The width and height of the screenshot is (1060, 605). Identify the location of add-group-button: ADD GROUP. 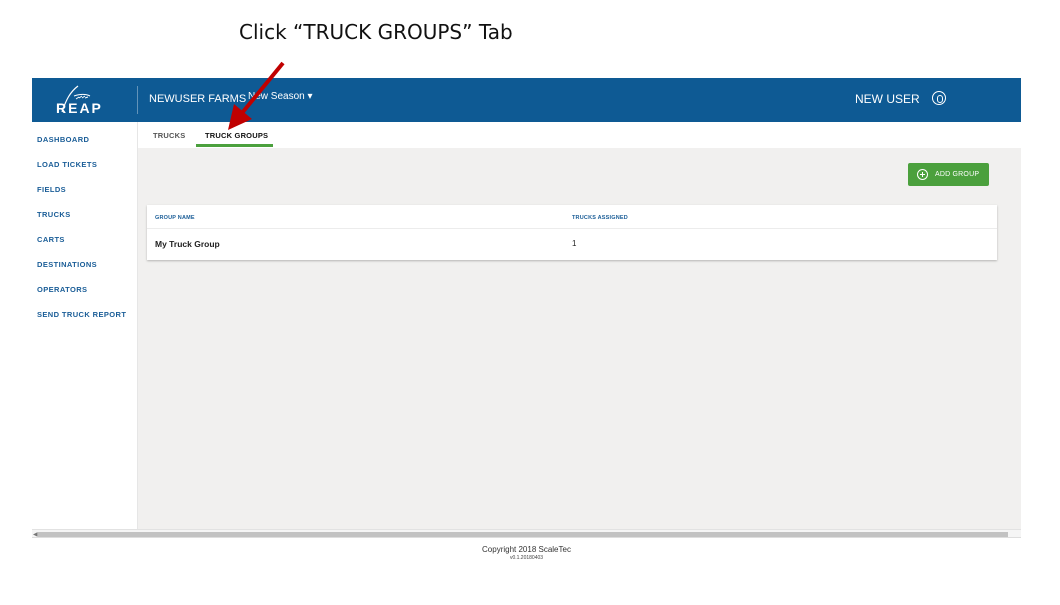
(948, 174).